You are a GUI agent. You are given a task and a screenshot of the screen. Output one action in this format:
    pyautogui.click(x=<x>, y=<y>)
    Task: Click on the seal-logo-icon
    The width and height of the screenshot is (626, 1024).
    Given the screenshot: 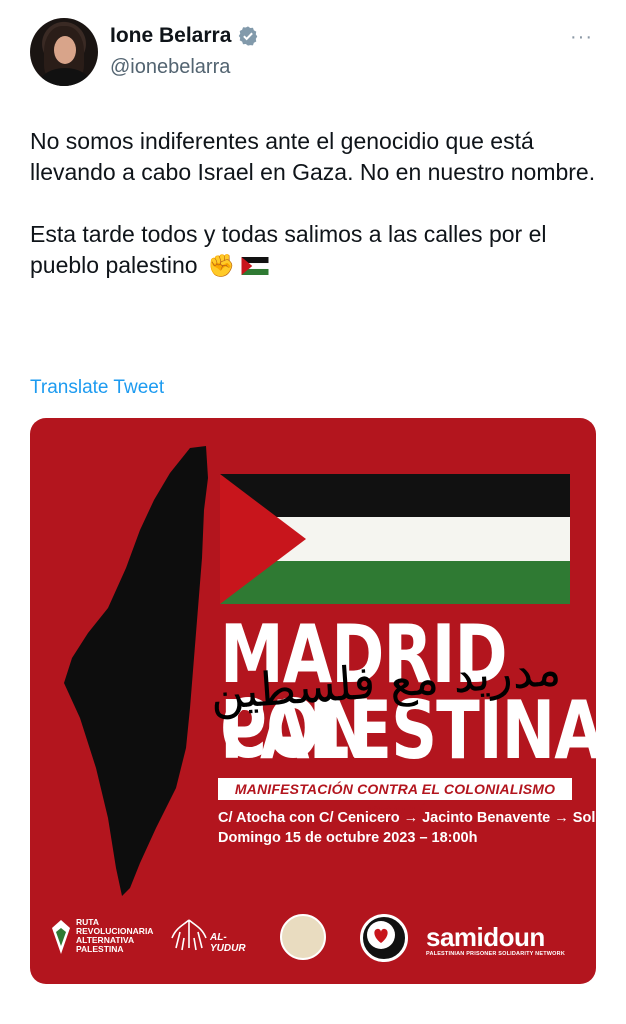 What is the action you would take?
    pyautogui.click(x=303, y=937)
    